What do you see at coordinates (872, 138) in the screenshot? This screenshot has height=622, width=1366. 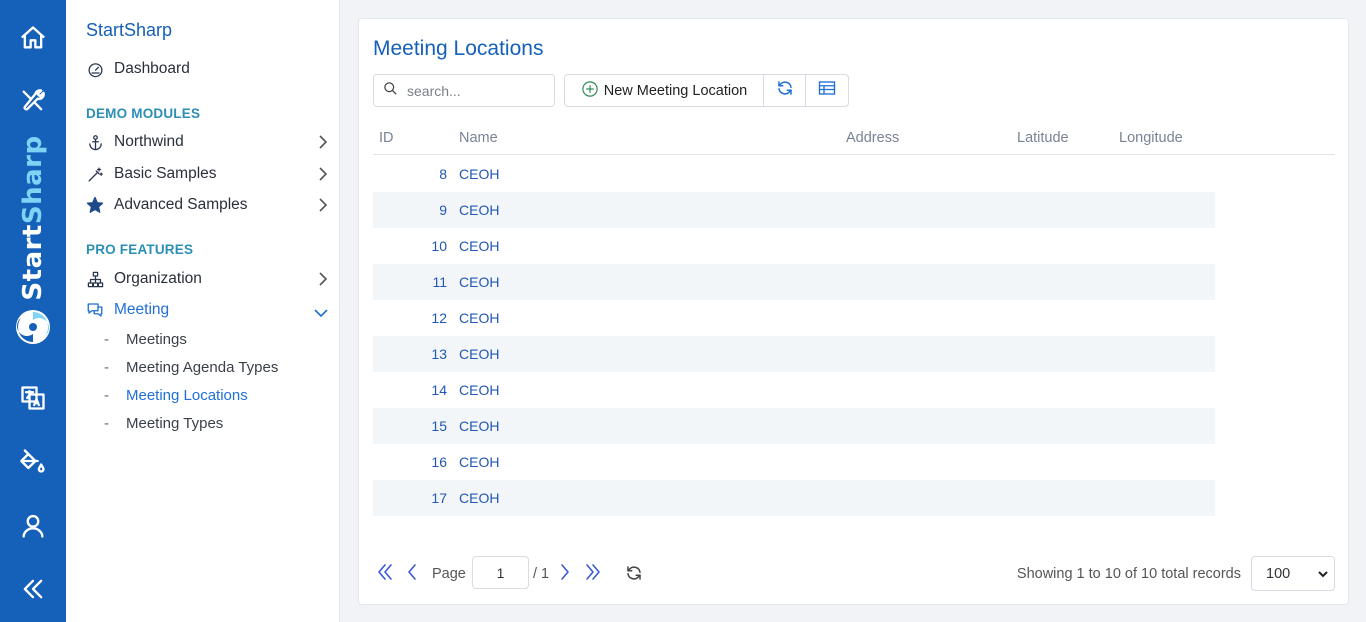 I see `col-header-address: Address` at bounding box center [872, 138].